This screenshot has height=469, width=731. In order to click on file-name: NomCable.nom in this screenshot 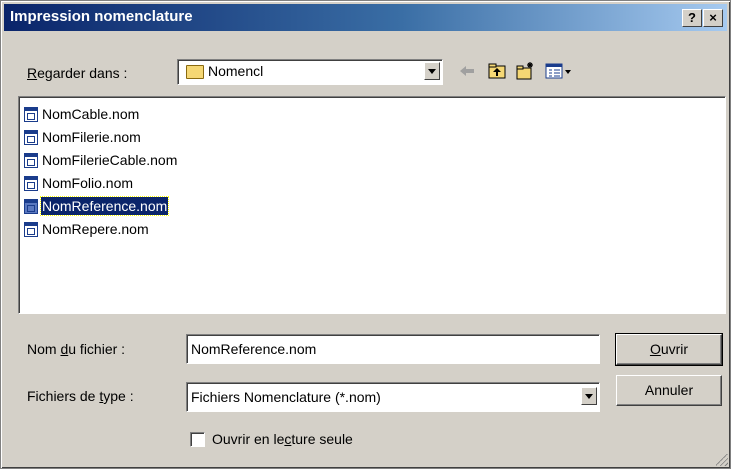, I will do `click(91, 114)`.